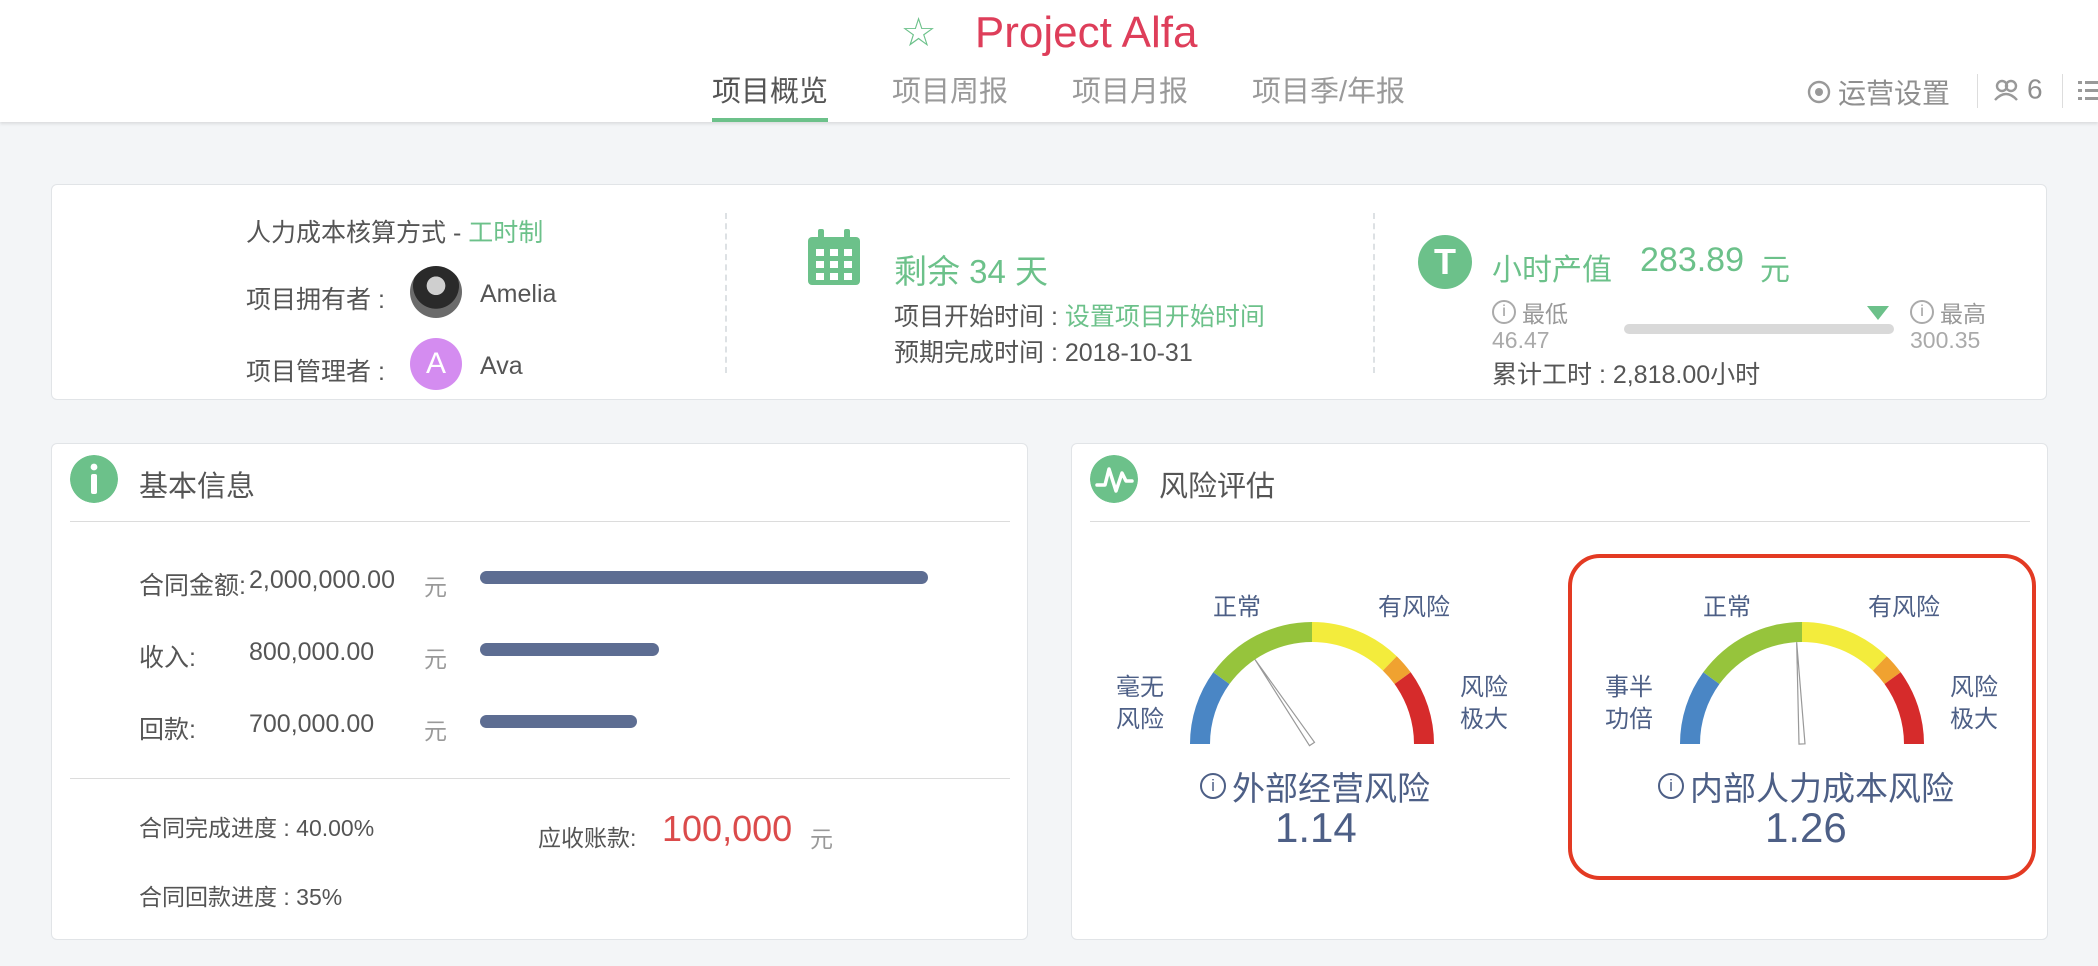 This screenshot has width=2098, height=966. What do you see at coordinates (1629, 719) in the screenshot?
I see `gauge2-left-label-2: 功倍` at bounding box center [1629, 719].